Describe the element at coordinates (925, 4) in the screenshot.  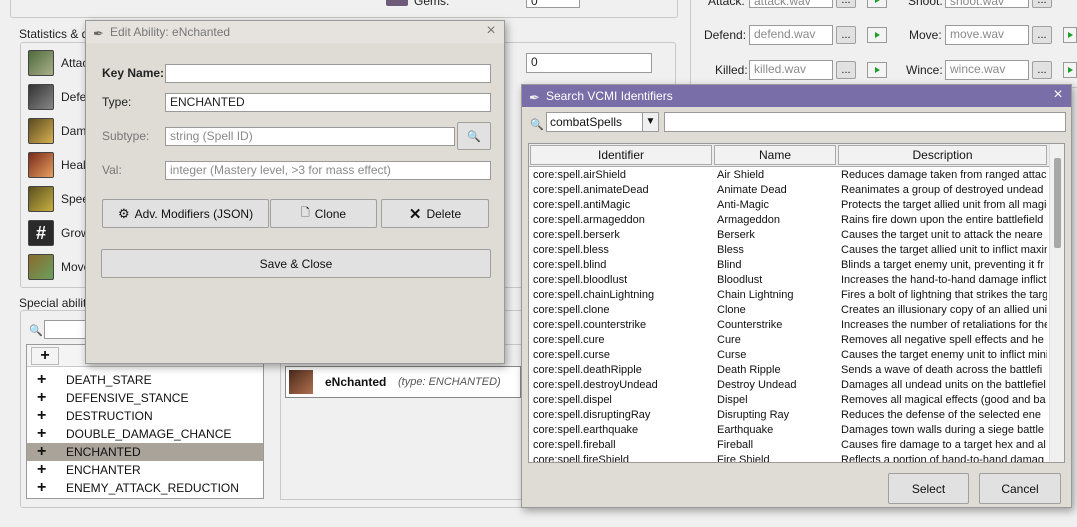
I see `shoot-sound-label: Shoot:` at that location.